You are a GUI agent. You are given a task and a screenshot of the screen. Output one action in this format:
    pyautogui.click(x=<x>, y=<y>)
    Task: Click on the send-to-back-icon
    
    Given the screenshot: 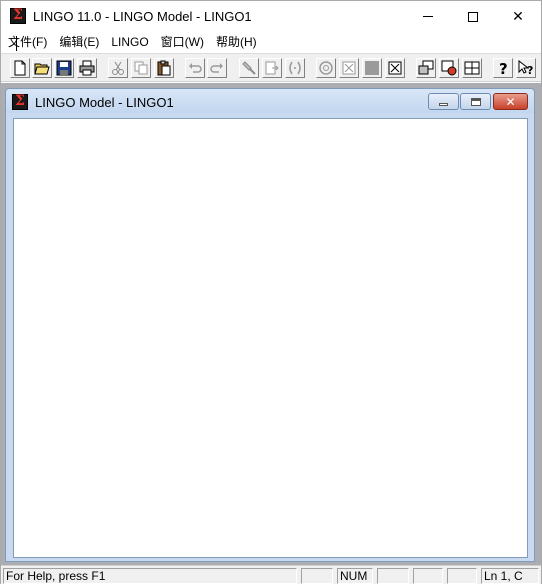 What is the action you would take?
    pyautogui.click(x=426, y=67)
    